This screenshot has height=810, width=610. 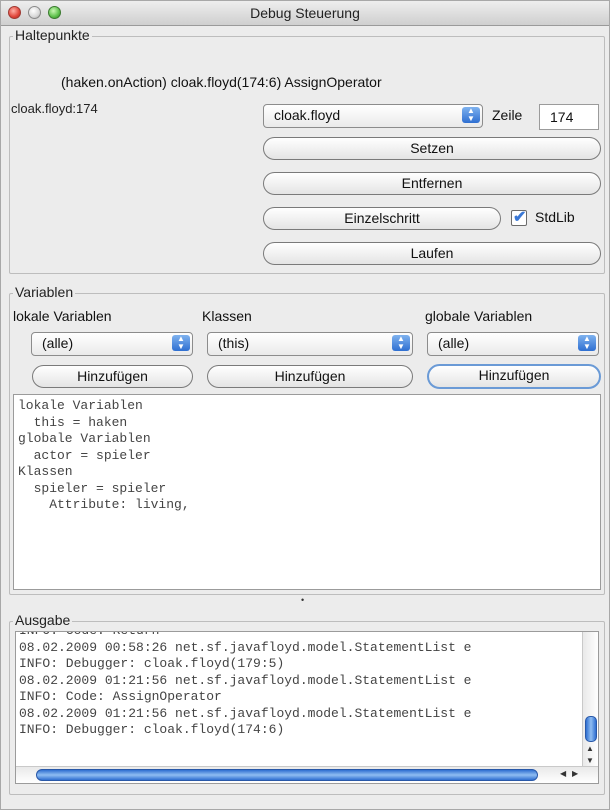 What do you see at coordinates (514, 376) in the screenshot?
I see `add-global-variable-button: Hinzufügen` at bounding box center [514, 376].